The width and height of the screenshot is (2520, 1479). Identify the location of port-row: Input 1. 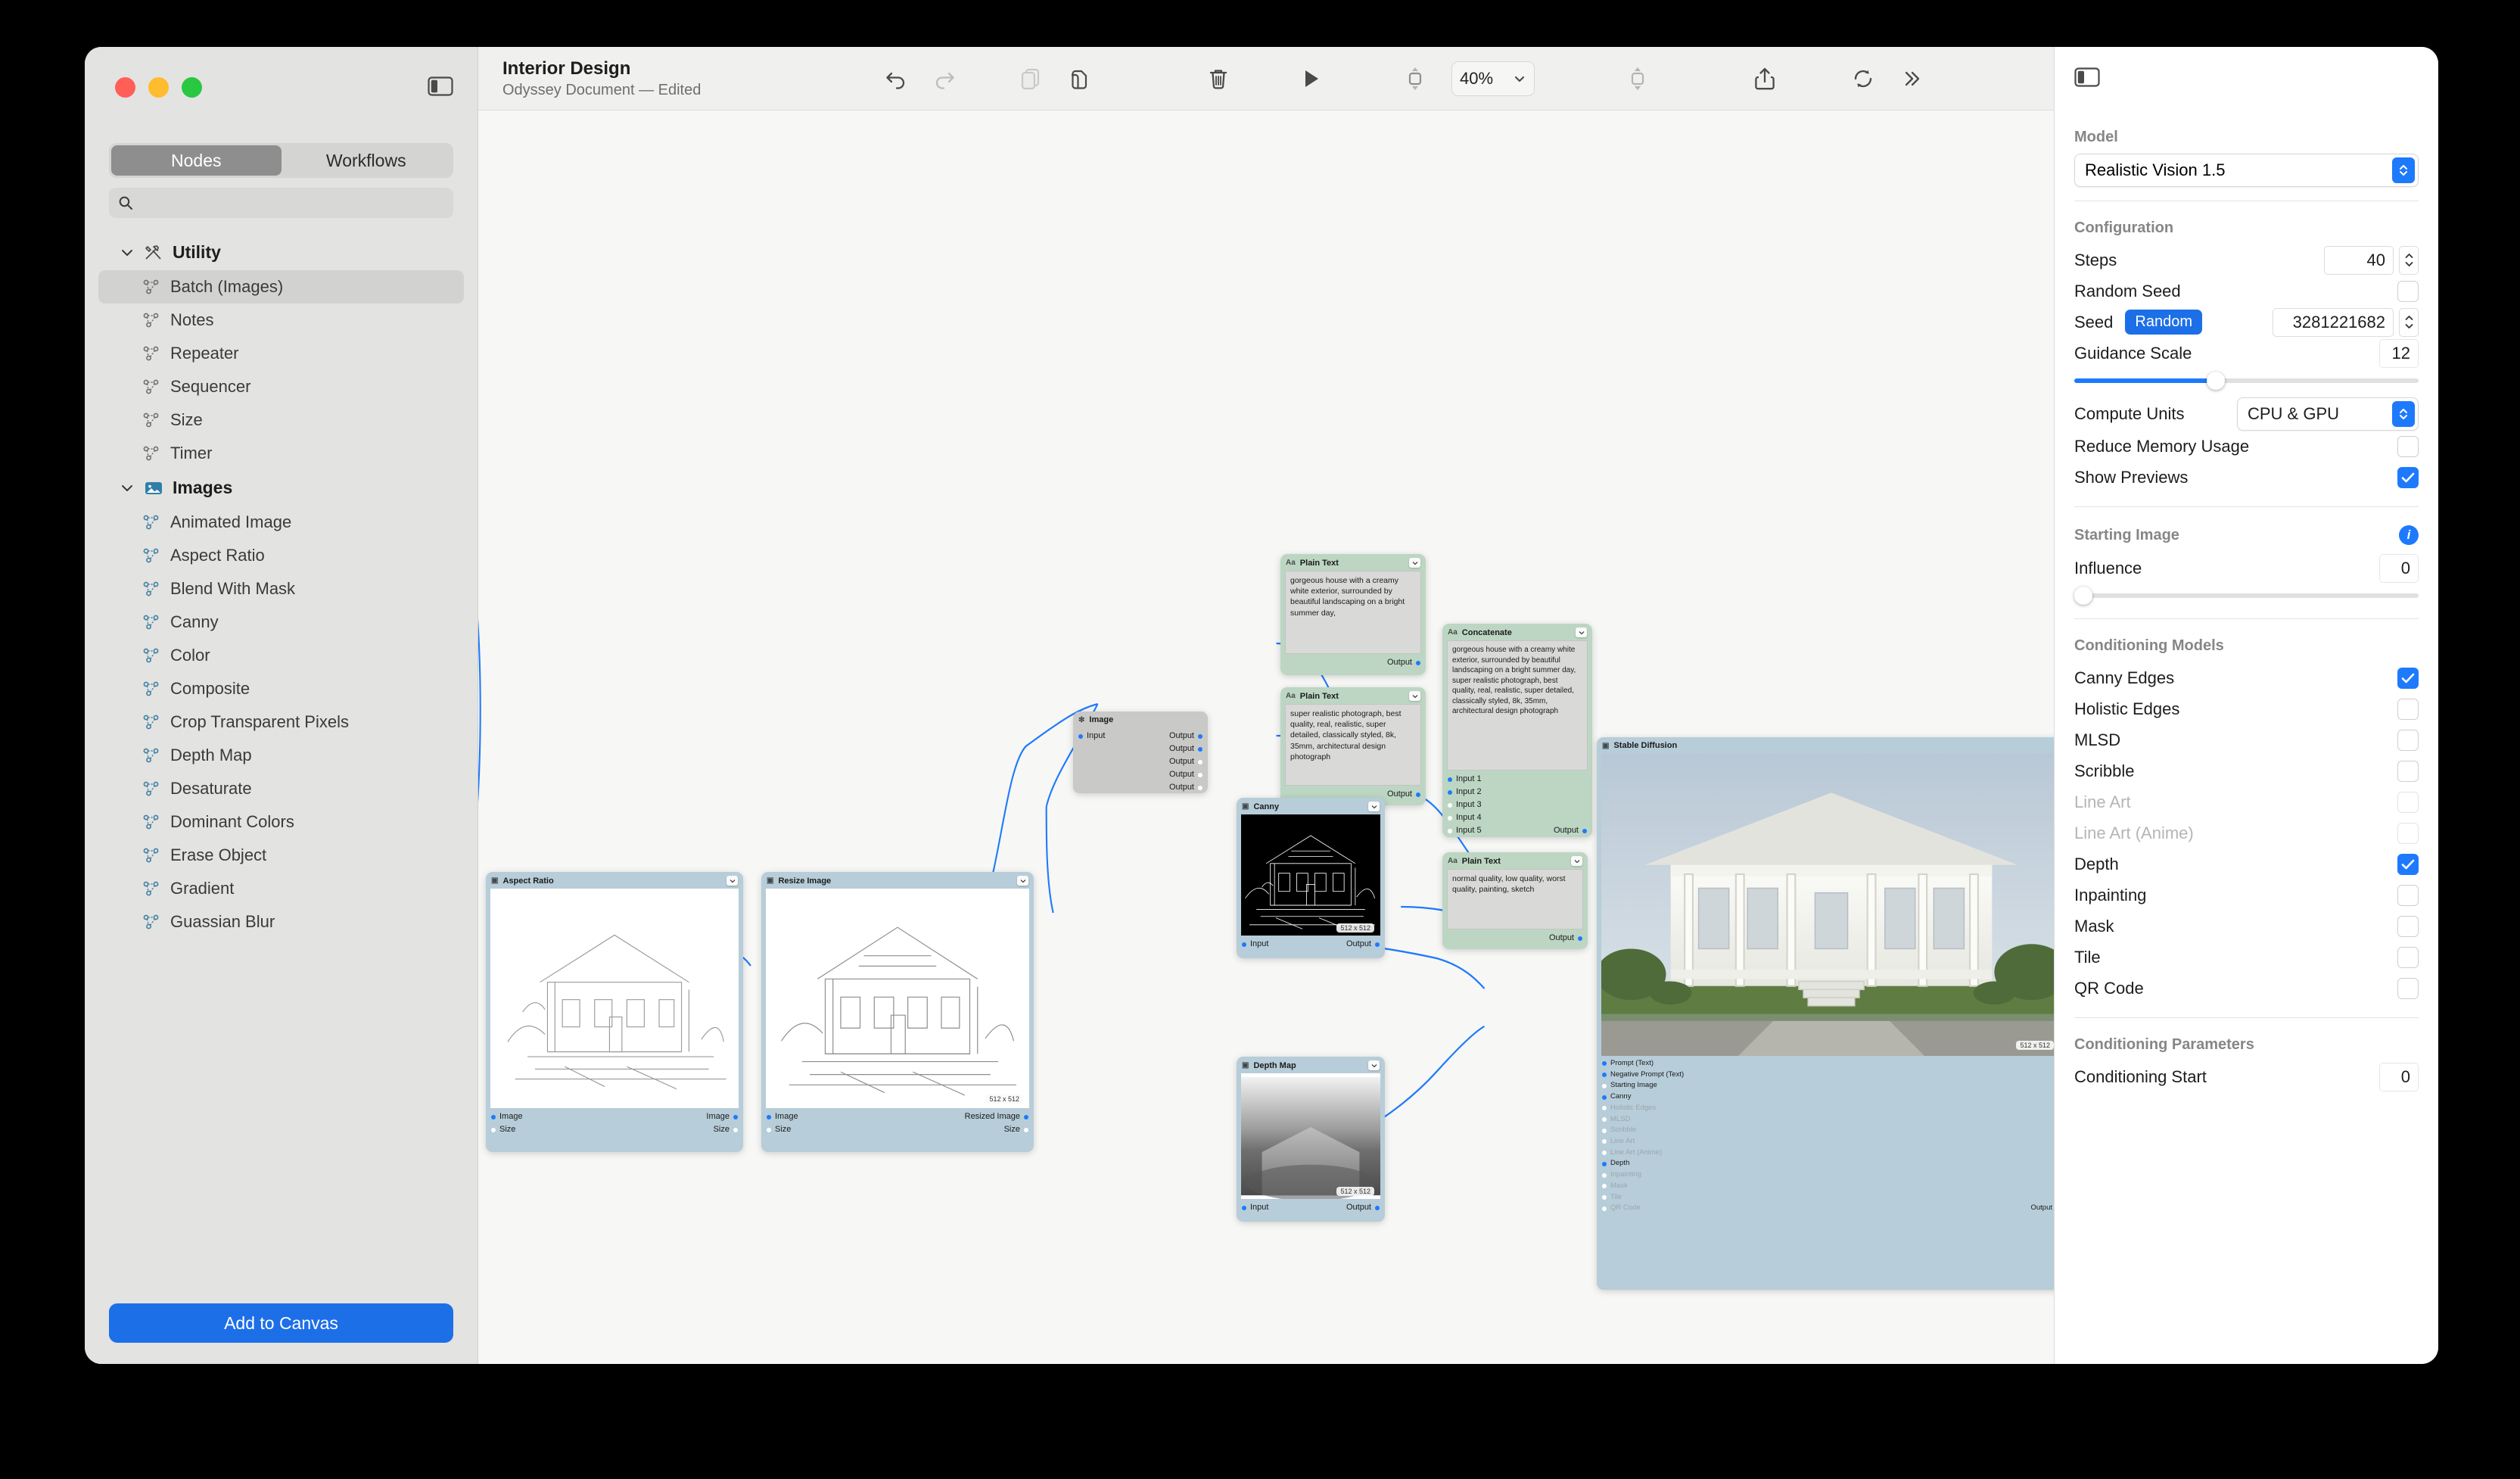
(1517, 780).